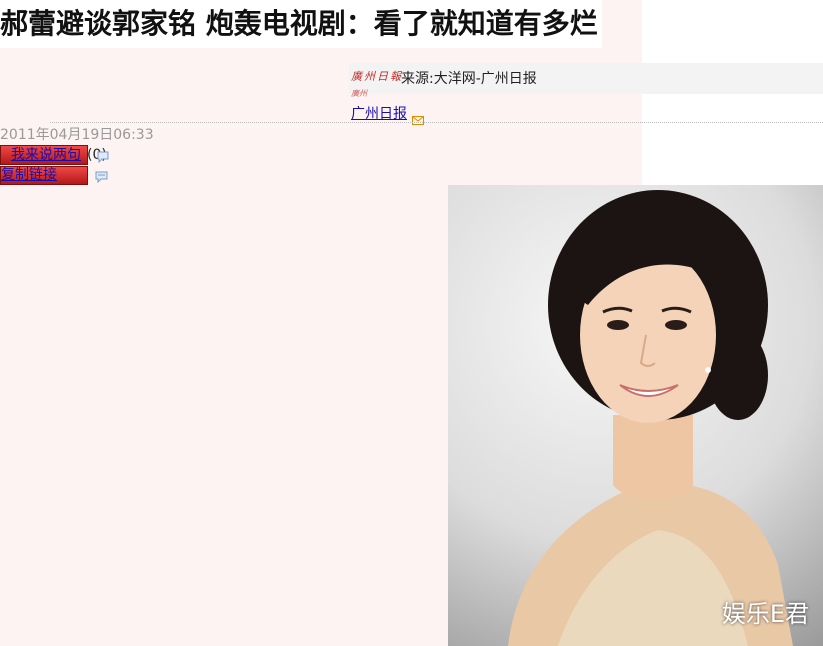 This screenshot has height=646, width=823. What do you see at coordinates (418, 117) in the screenshot?
I see `mail-icon` at bounding box center [418, 117].